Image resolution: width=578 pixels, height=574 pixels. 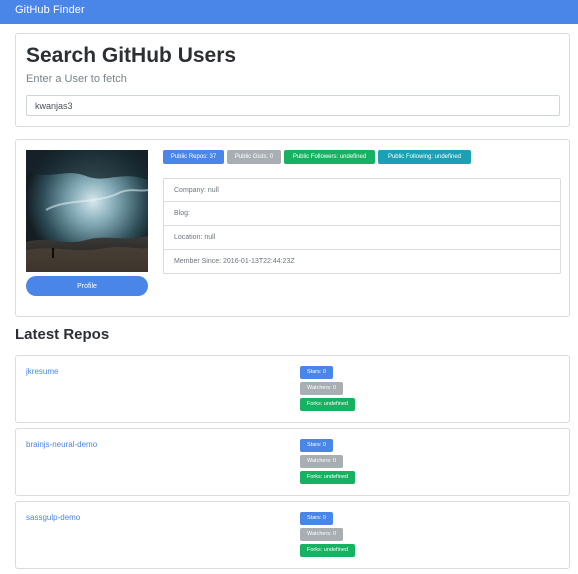 I want to click on public-following-badge: Public Following: undefined, so click(x=424, y=157).